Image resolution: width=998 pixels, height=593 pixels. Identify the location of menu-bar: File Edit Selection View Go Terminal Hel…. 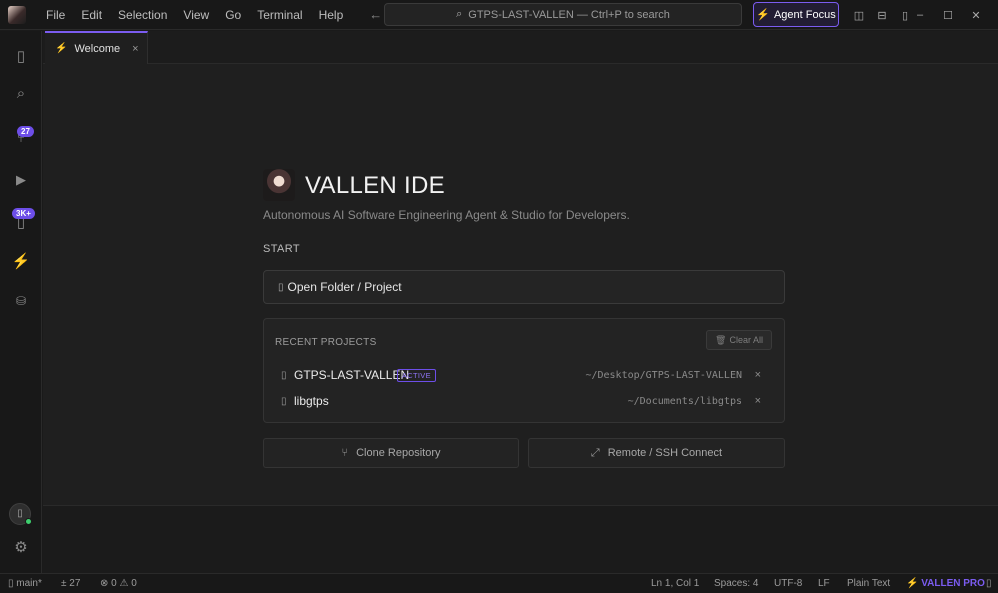
(194, 15).